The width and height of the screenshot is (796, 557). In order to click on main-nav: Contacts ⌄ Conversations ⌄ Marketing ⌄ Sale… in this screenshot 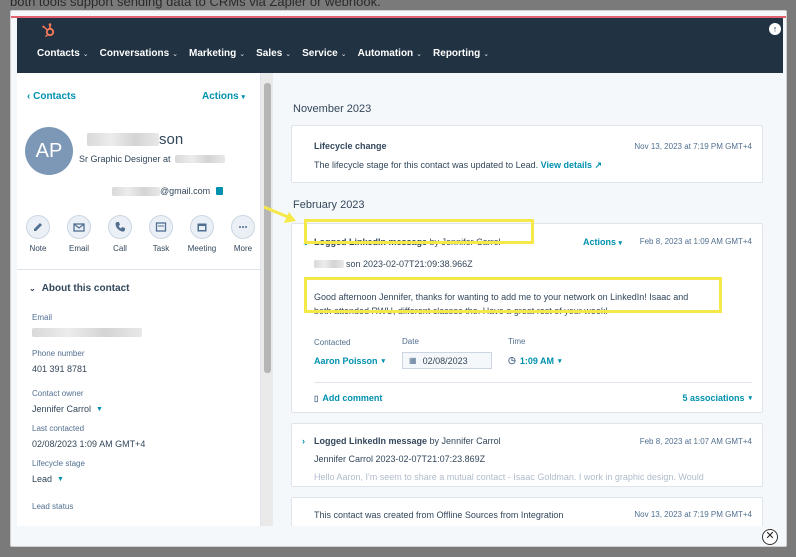, I will do `click(268, 53)`.